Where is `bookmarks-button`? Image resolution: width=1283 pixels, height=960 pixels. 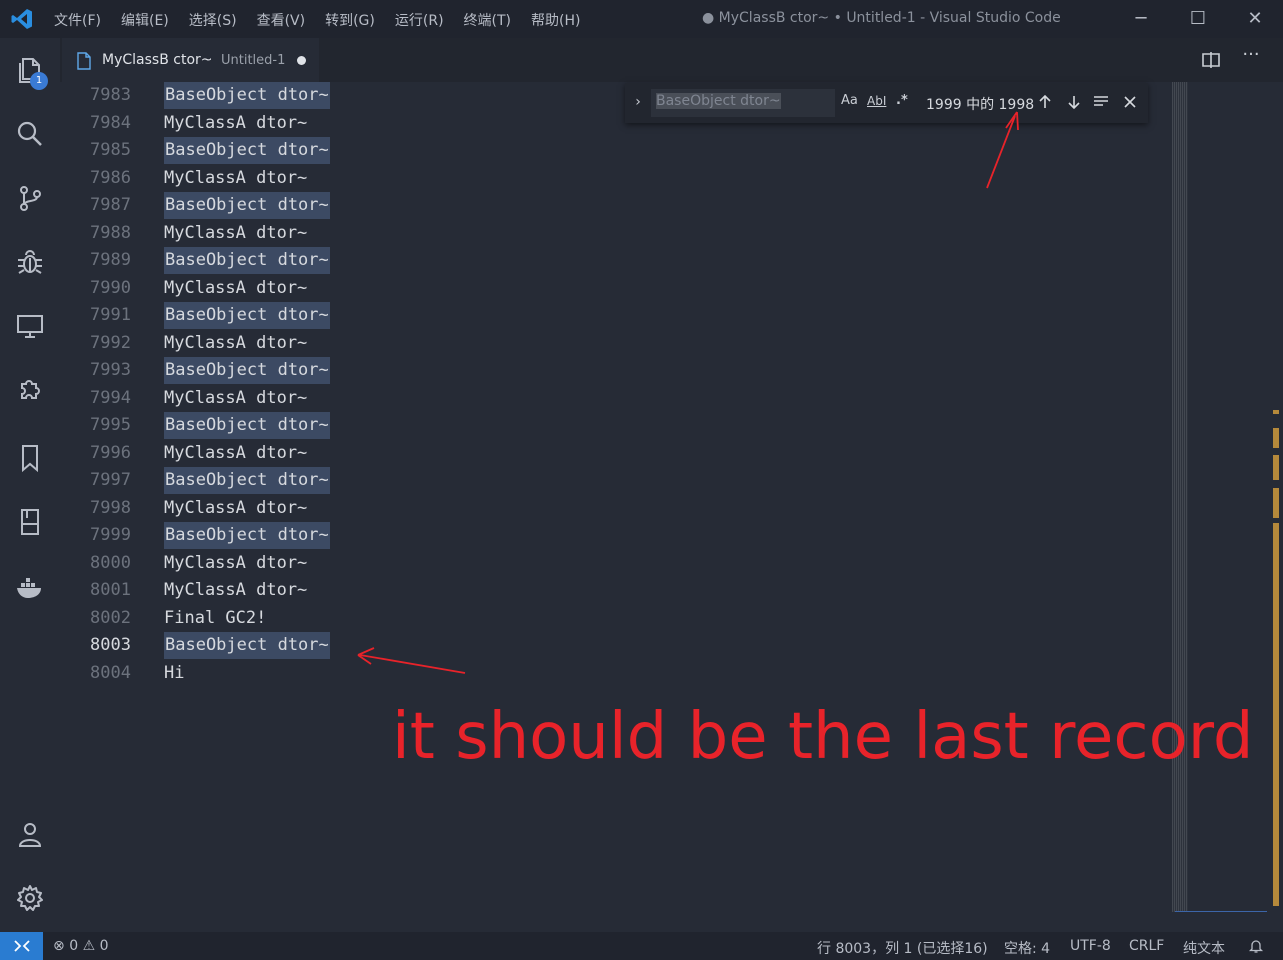
bookmarks-button is located at coordinates (30, 458).